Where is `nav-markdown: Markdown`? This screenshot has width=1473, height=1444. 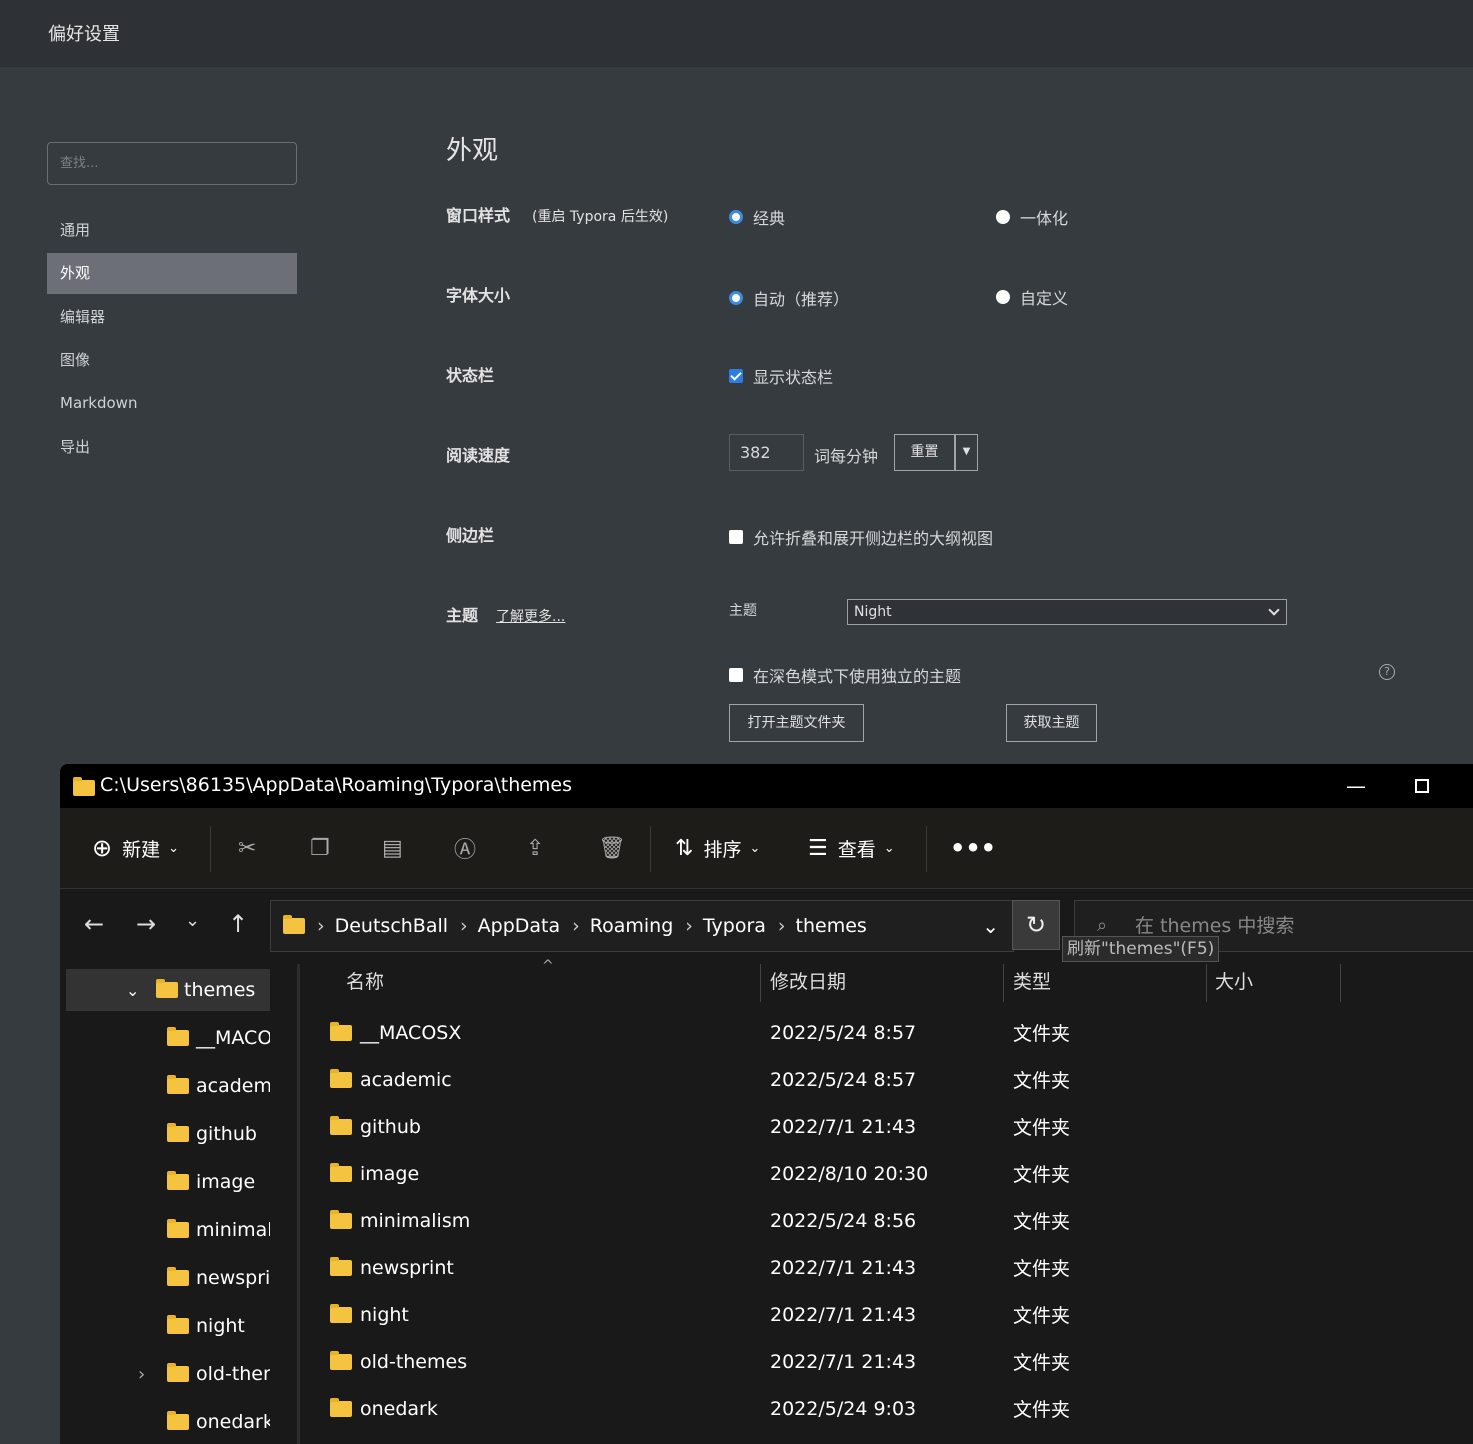
nav-markdown: Markdown is located at coordinates (172, 403).